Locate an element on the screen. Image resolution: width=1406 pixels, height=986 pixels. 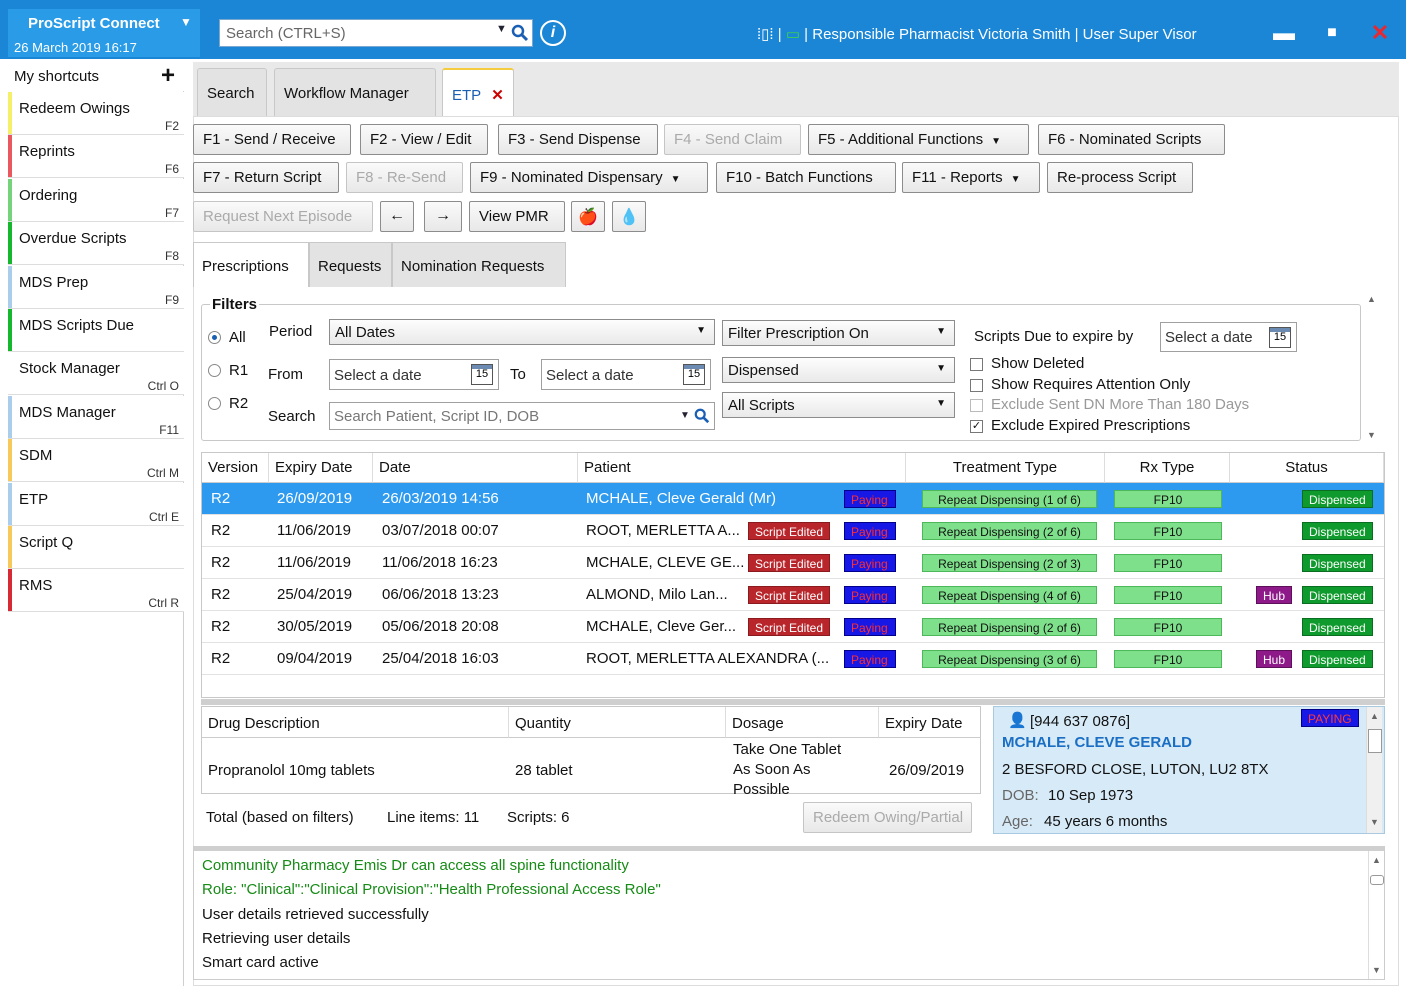
dispensed-select: Dispensed ▼ is located at coordinates (838, 370).